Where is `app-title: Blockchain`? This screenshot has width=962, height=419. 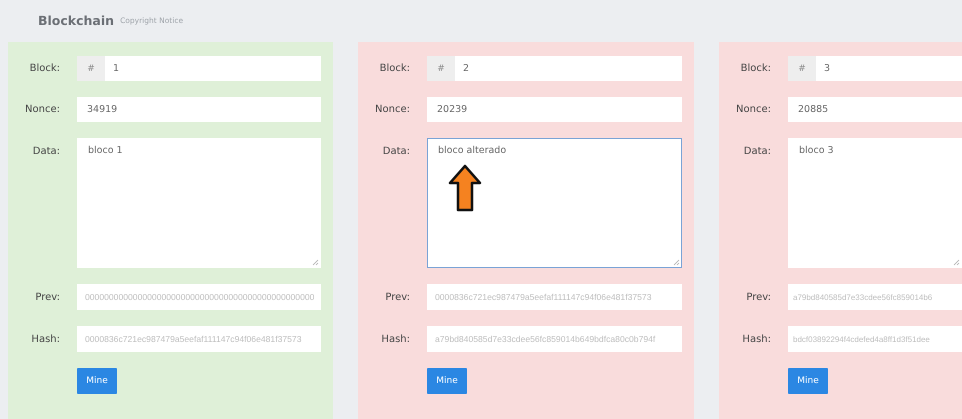
app-title: Blockchain is located at coordinates (76, 20).